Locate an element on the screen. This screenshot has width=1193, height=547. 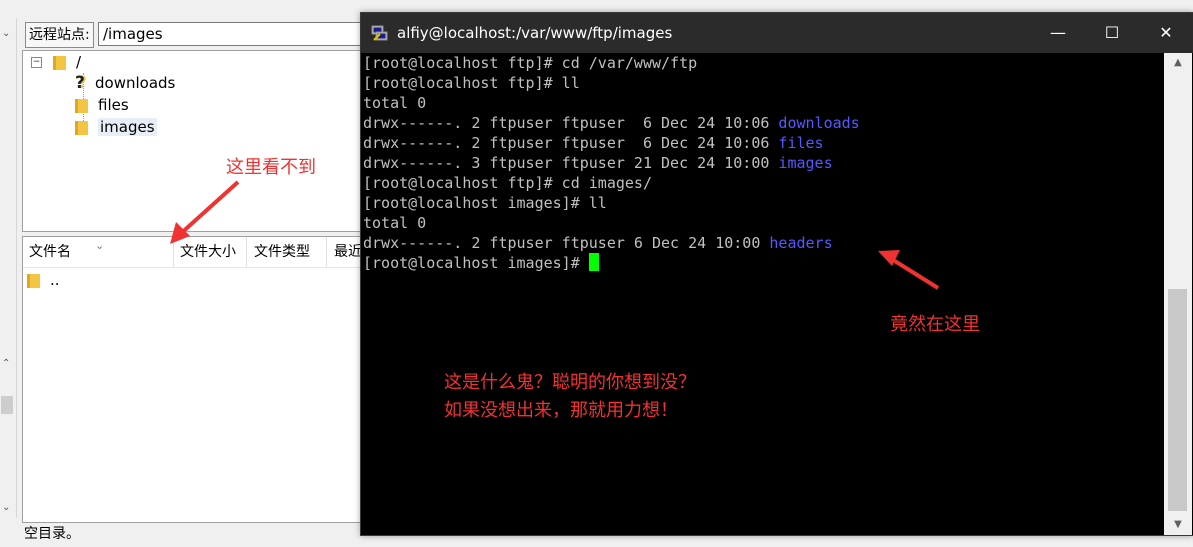
tree-item-root: / is located at coordinates (67, 62).